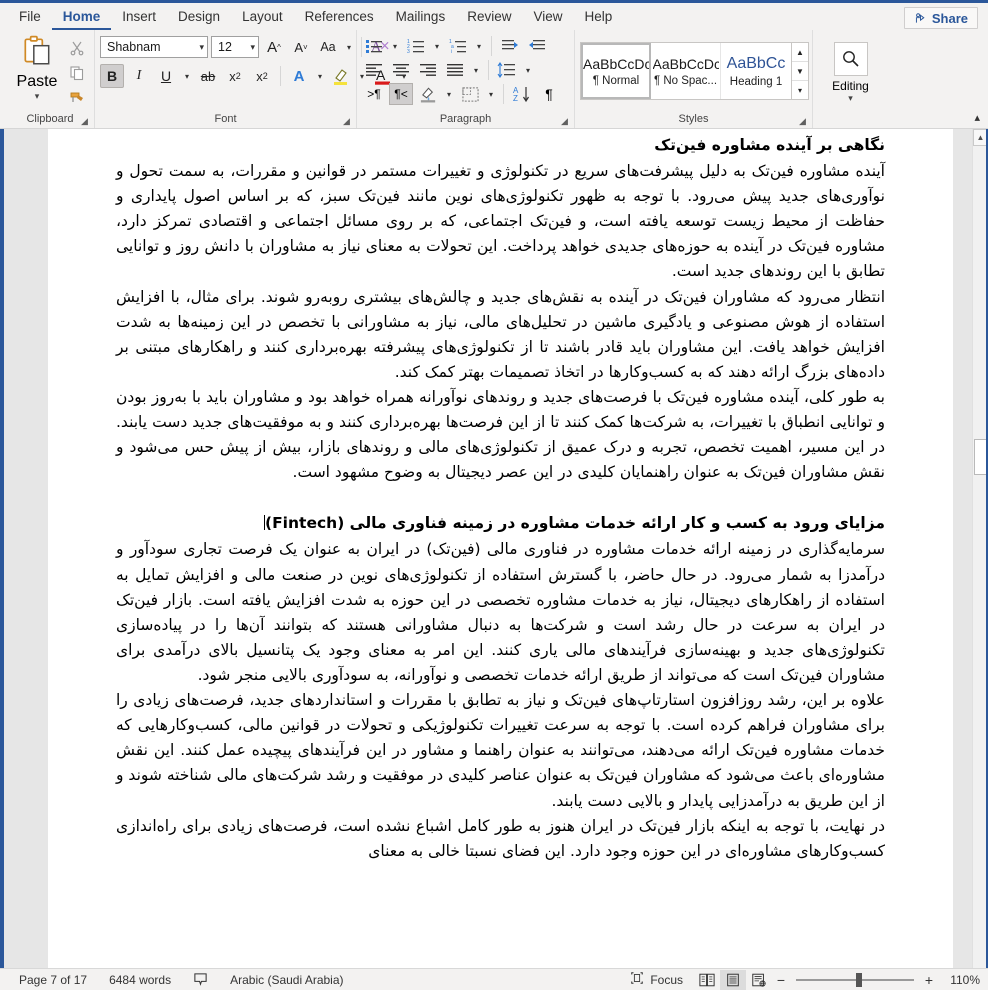 The height and width of the screenshot is (990, 988). I want to click on cut-scissors-icon, so click(77, 48).